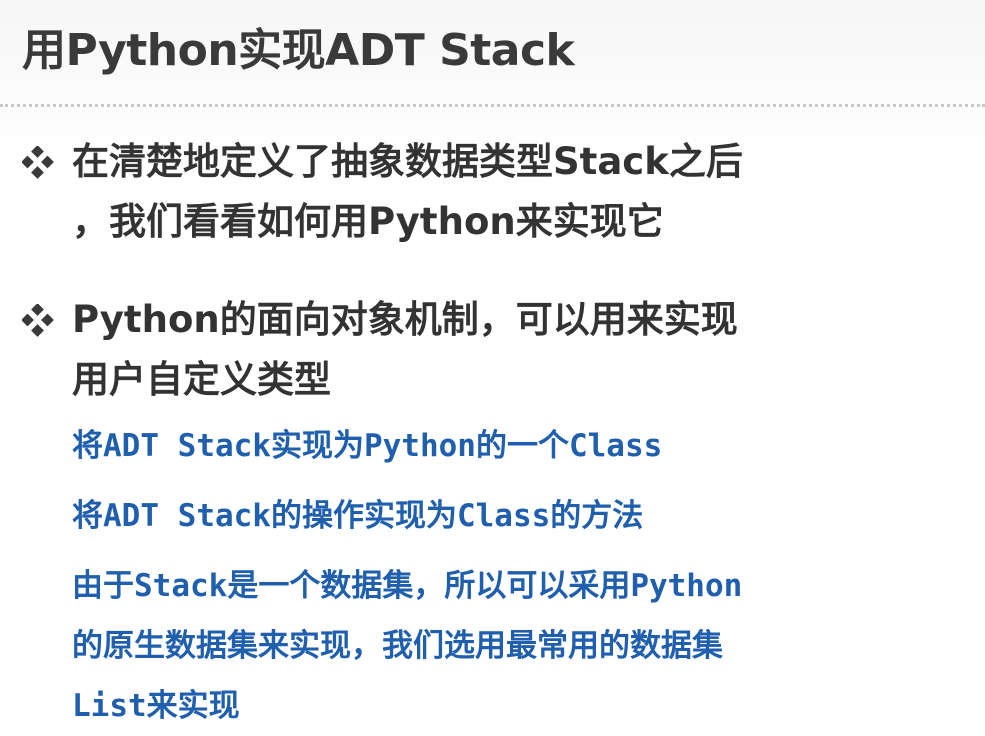 The width and height of the screenshot is (985, 736). Describe the element at coordinates (407, 191) in the screenshot. I see `bullet-text-1: 在清楚地定义了抽象数据类型Stack之后 ，我们看看如何用Python来实现它` at that location.